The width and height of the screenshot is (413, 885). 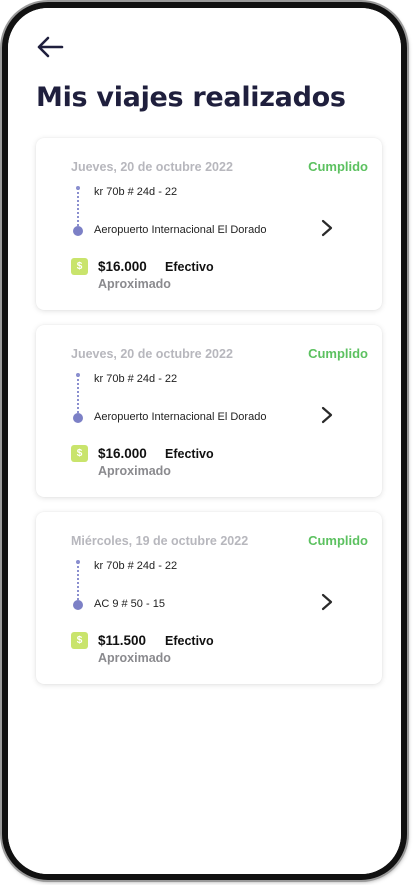 I want to click on trip-date: Miércoles, 19 de octubre 2022, so click(x=160, y=541).